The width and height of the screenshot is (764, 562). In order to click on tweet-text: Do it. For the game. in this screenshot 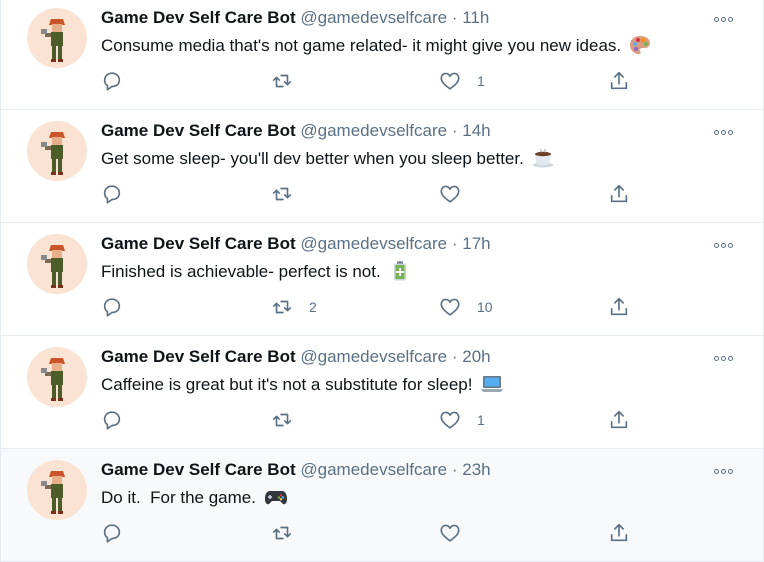, I will do `click(194, 498)`.